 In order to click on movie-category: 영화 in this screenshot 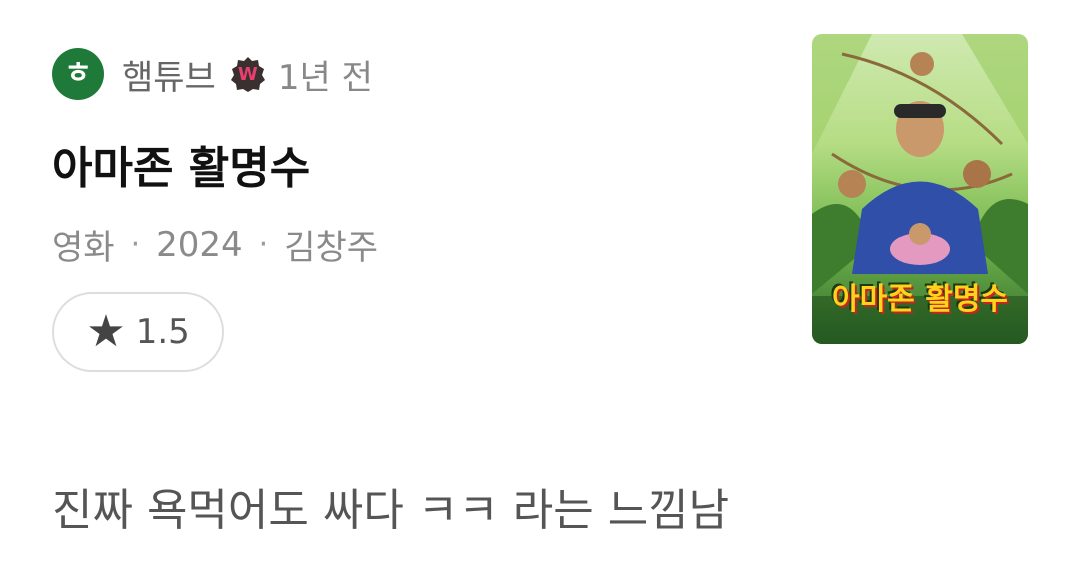, I will do `click(83, 248)`.